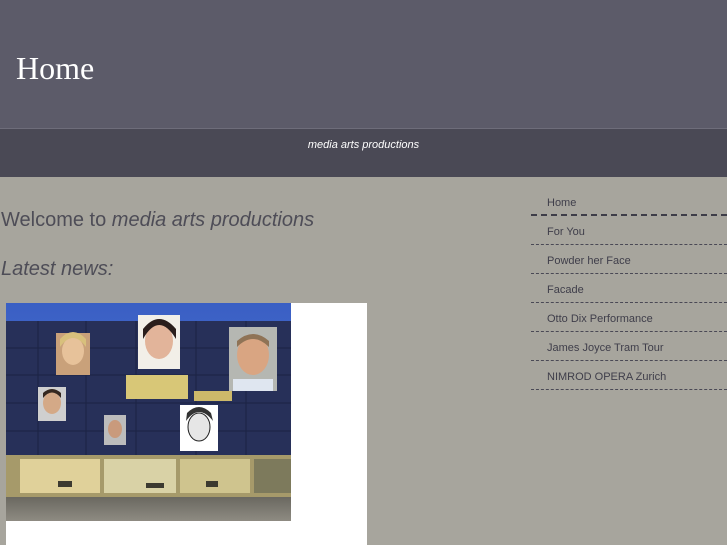  What do you see at coordinates (605, 348) in the screenshot?
I see `nav-item-label: James Joyce Tram Tour` at bounding box center [605, 348].